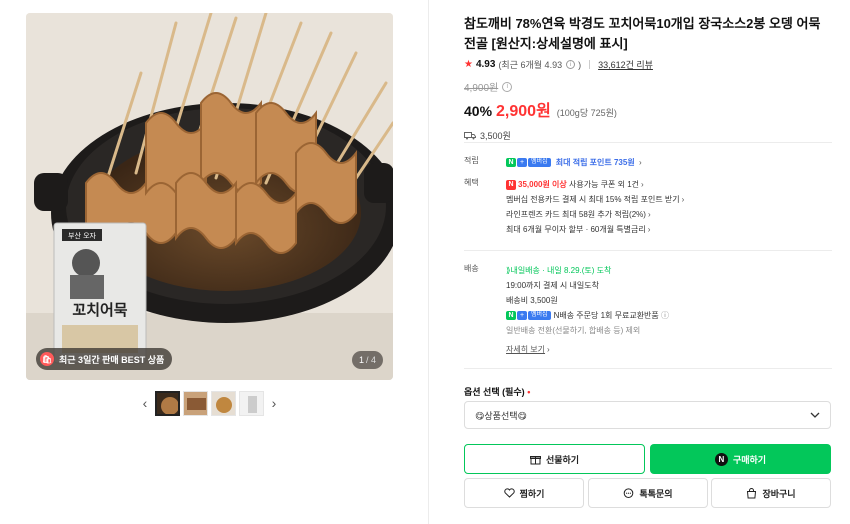  Describe the element at coordinates (576, 229) in the screenshot. I see `perk-installment-text: 최대 6개월 무이자 할부 · 60개월 특별금리` at that location.